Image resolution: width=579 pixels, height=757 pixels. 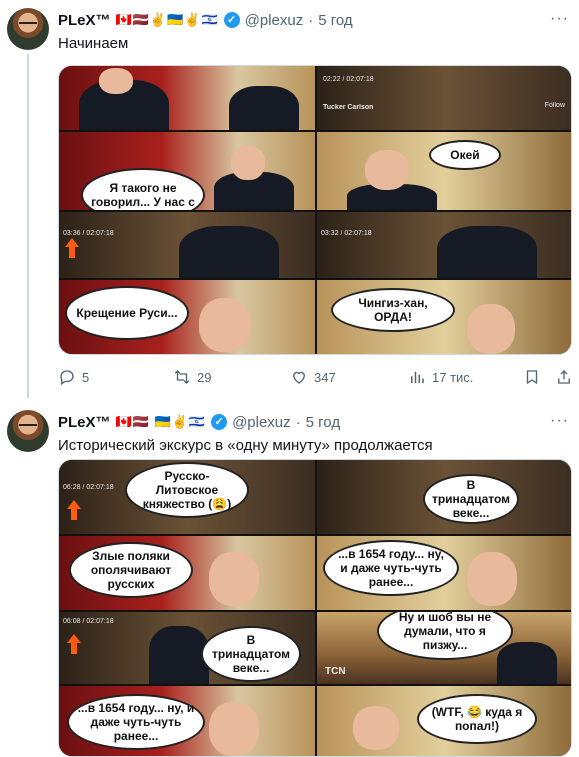 I want to click on like-button: 347, so click(x=313, y=377).